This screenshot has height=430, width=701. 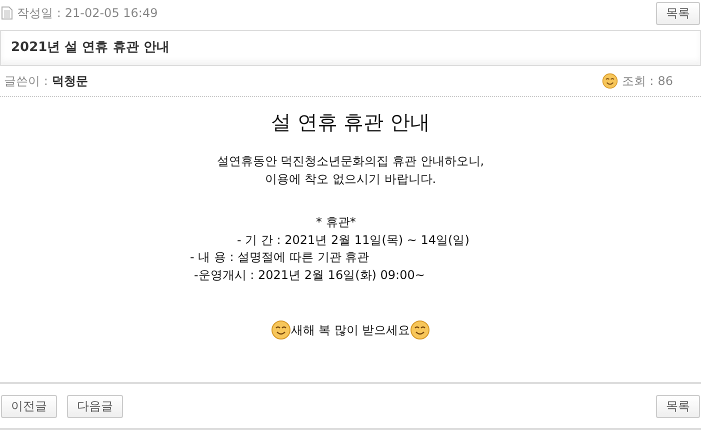 I want to click on greeting-text: 새해 복 많이 받으세요, so click(x=350, y=330).